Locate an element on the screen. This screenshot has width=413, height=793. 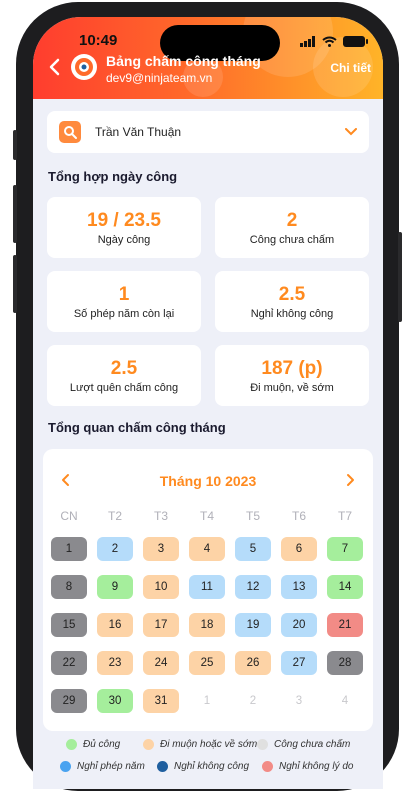
stat-card: 187 (p) Đi muộn, về sớm is located at coordinates (292, 375).